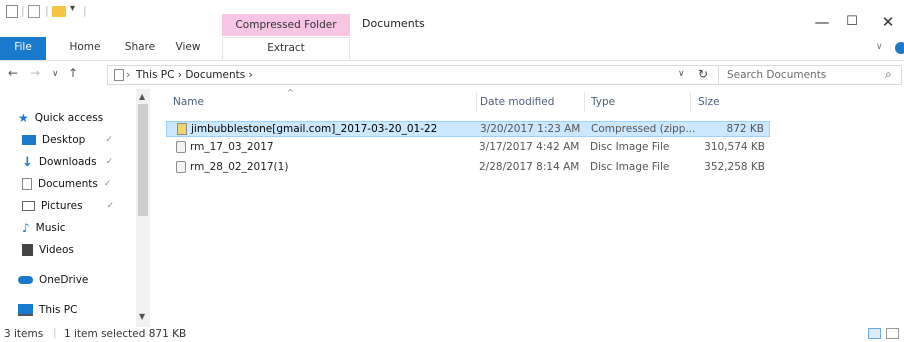 Image resolution: width=904 pixels, height=342 pixels. What do you see at coordinates (888, 74) in the screenshot?
I see `search-icon: ⌕` at bounding box center [888, 74].